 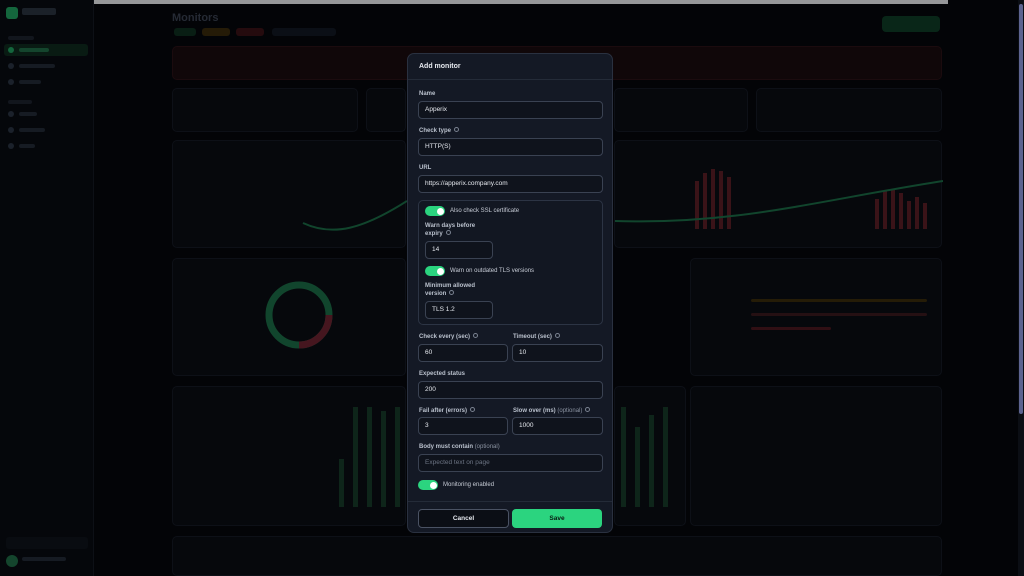 I want to click on min-version-select: TLS 1.2, so click(x=459, y=310).